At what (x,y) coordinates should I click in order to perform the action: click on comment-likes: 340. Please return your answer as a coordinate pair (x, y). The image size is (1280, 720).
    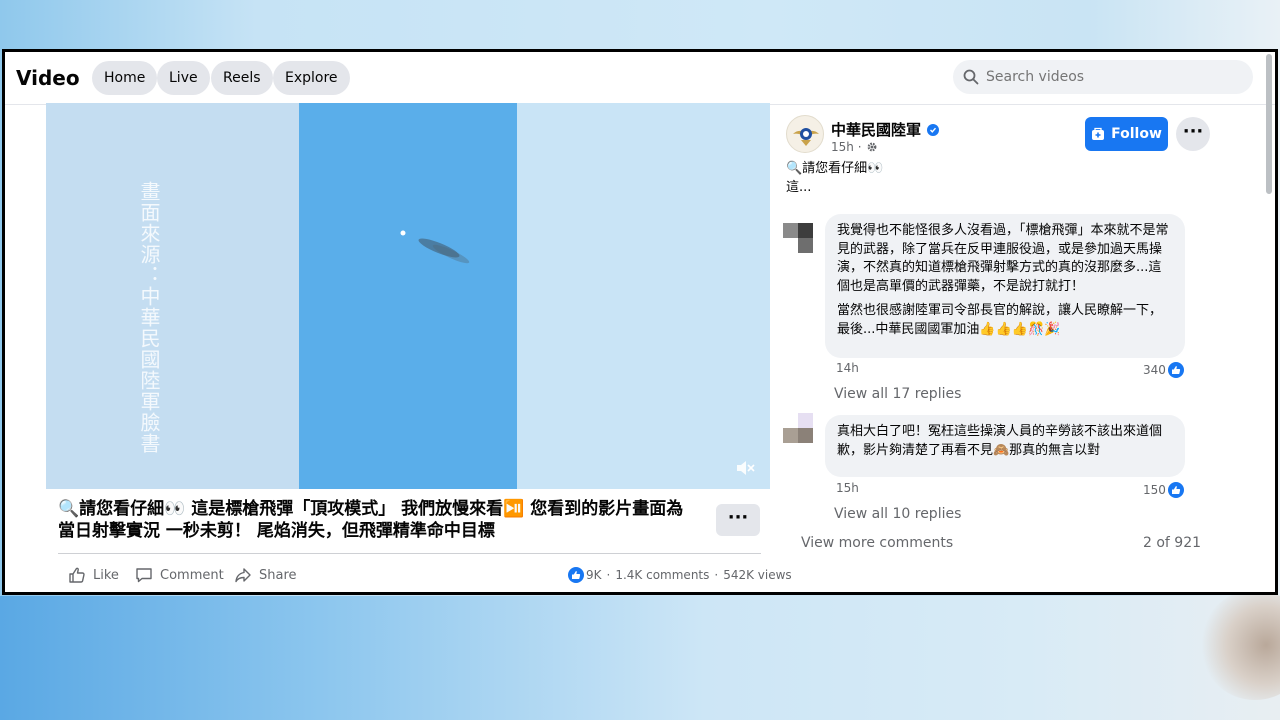
    Looking at the image, I should click on (1163, 370).